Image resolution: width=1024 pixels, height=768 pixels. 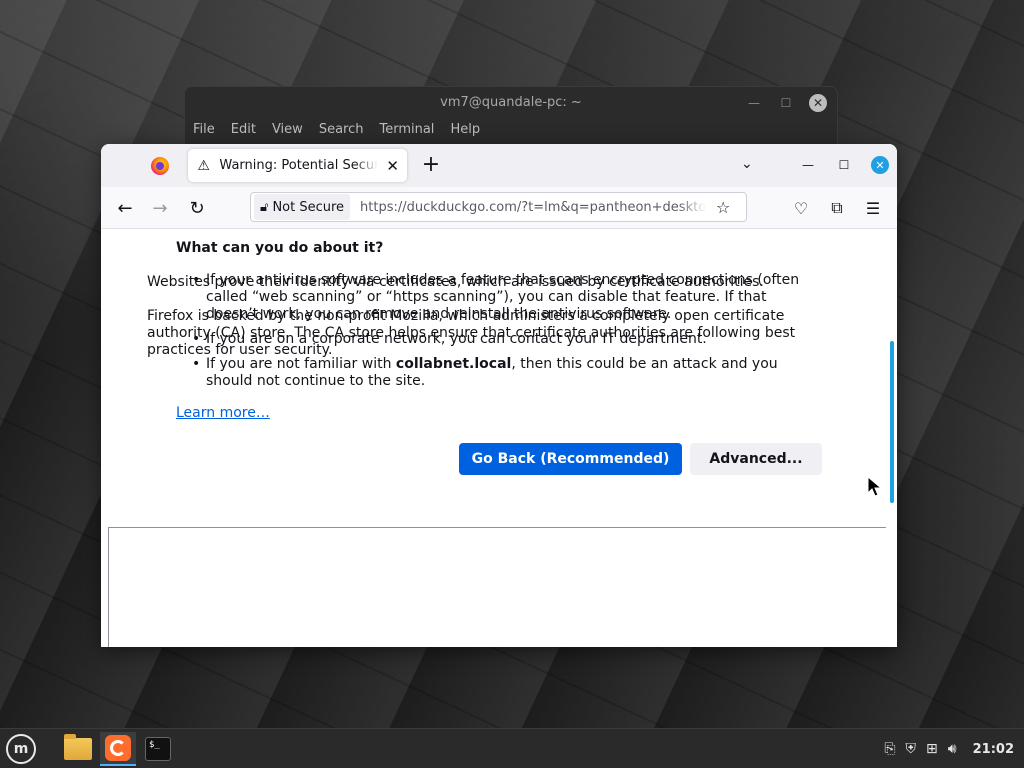 What do you see at coordinates (197, 208) in the screenshot?
I see `reload-icon: ↻` at bounding box center [197, 208].